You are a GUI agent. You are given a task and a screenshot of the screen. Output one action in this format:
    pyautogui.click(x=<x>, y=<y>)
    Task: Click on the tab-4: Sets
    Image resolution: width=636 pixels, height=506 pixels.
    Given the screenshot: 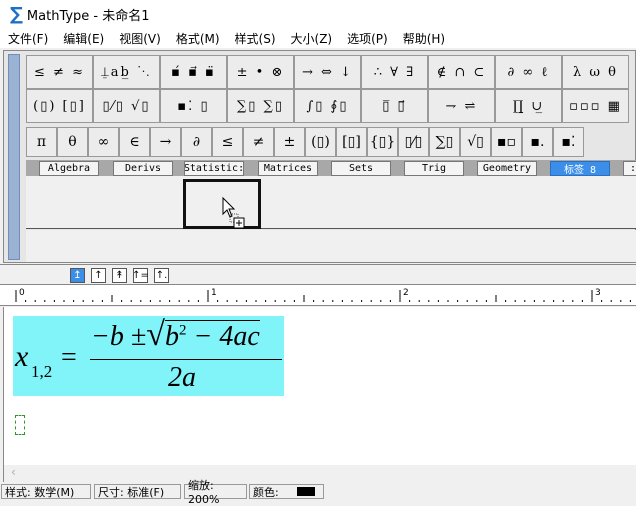 What is the action you would take?
    pyautogui.click(x=361, y=168)
    